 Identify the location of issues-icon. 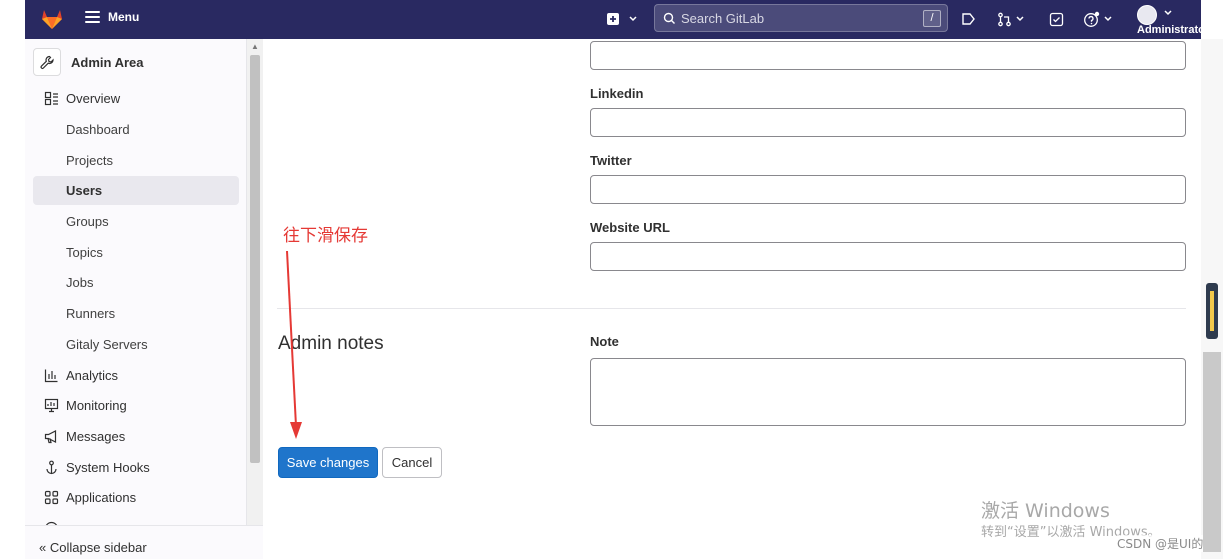
(968, 18).